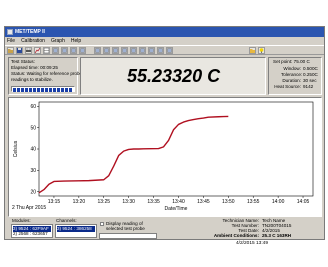 Image resolution: width=328 pixels, height=267 pixels. I want to click on graph-icon, so click(115, 50).